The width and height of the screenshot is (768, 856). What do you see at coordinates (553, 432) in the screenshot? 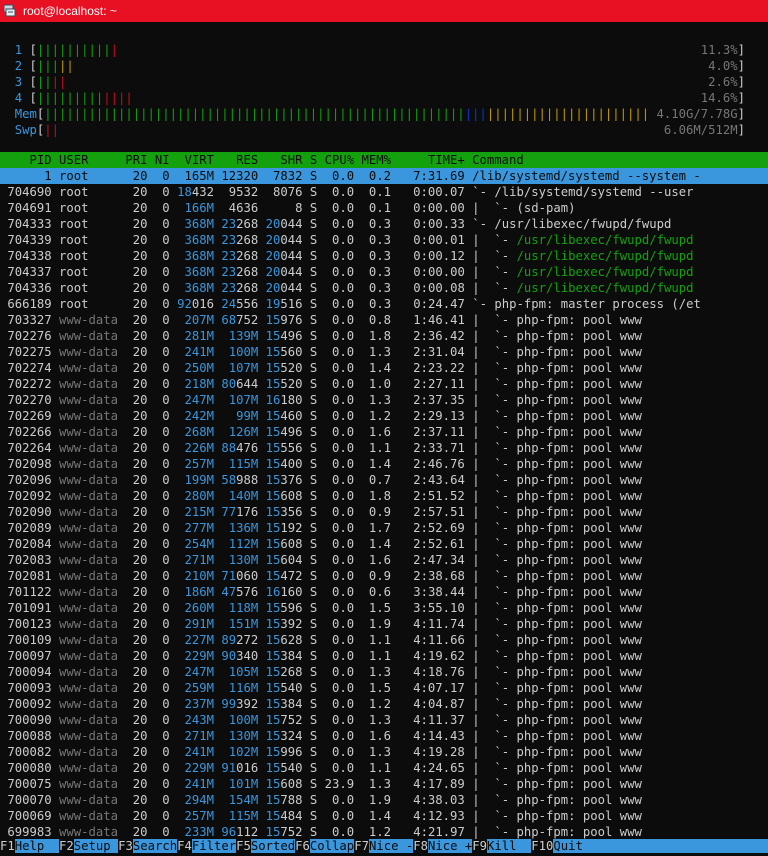
I see `cell-cmd: | `- php-fpm: pool www` at bounding box center [553, 432].